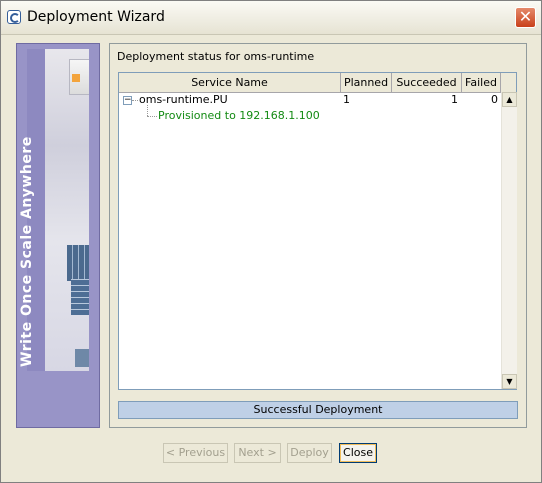 This screenshot has width=542, height=483. What do you see at coordinates (509, 99) in the screenshot?
I see `scroll-up-icon: ▲` at bounding box center [509, 99].